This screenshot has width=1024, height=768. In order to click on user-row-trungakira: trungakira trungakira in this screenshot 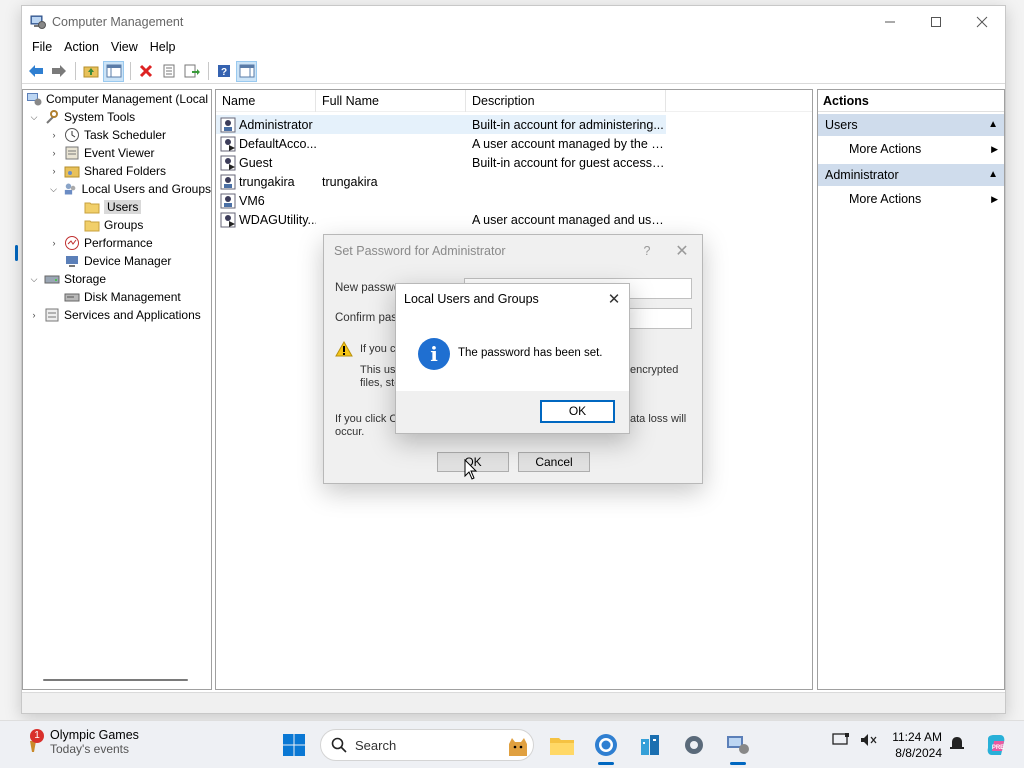, I will do `click(514, 181)`.